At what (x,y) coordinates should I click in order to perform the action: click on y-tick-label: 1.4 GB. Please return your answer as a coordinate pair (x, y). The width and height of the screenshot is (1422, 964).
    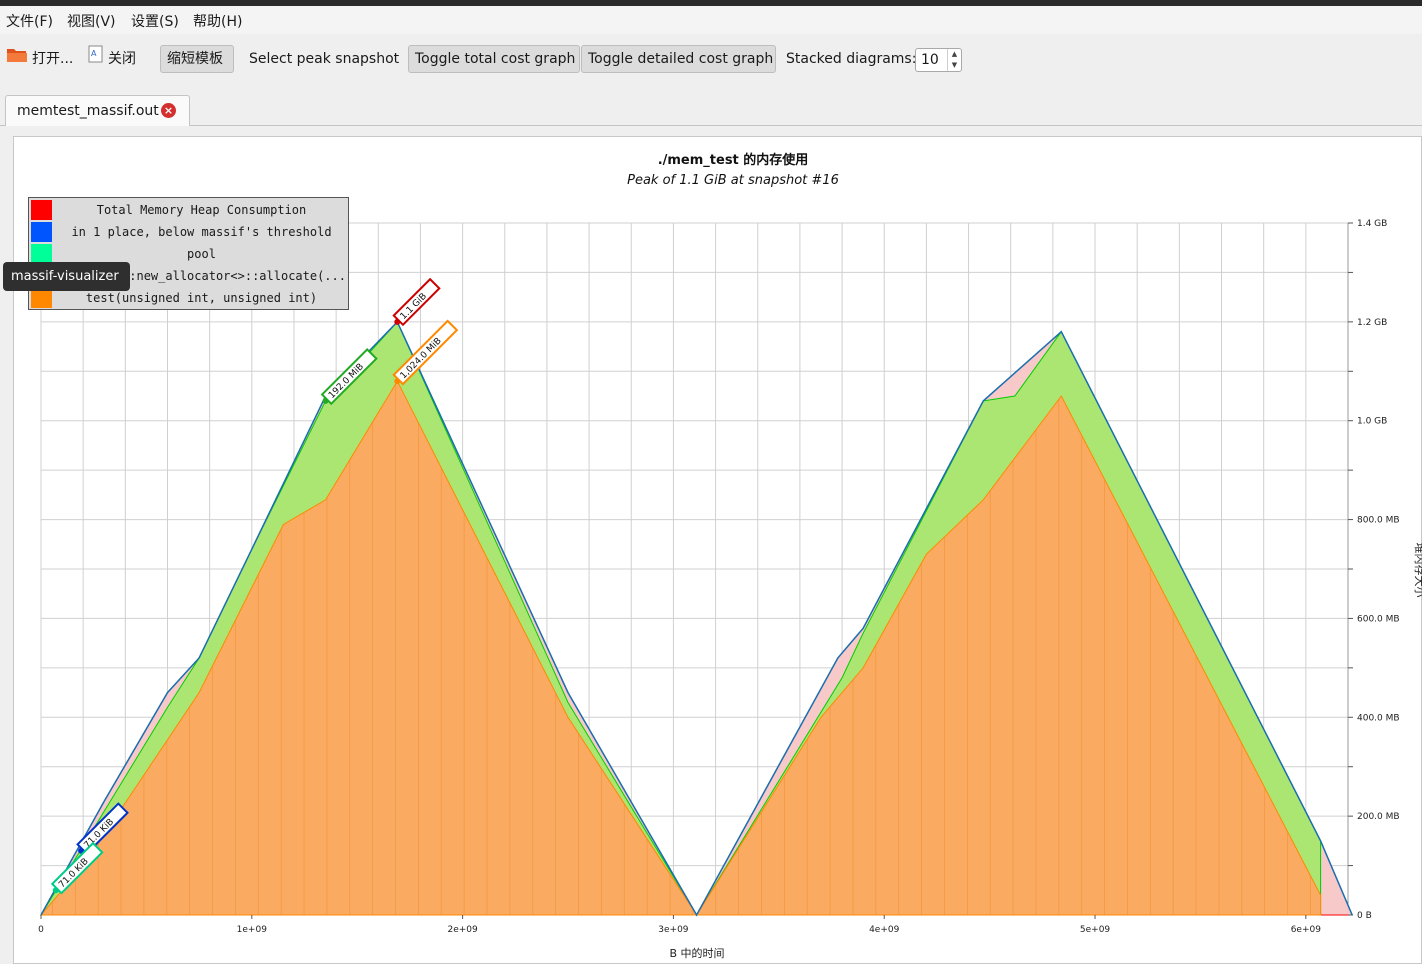
    Looking at the image, I should click on (1372, 224).